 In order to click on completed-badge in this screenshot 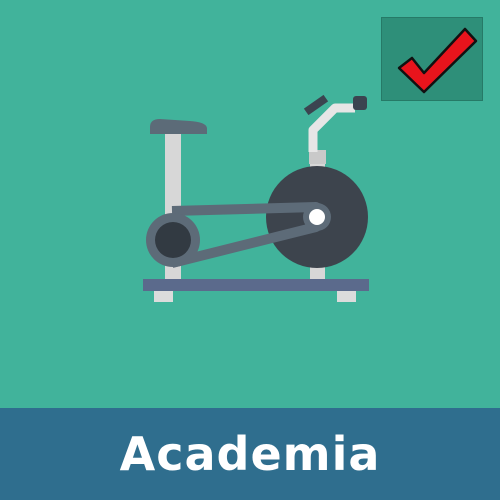, I will do `click(432, 59)`.